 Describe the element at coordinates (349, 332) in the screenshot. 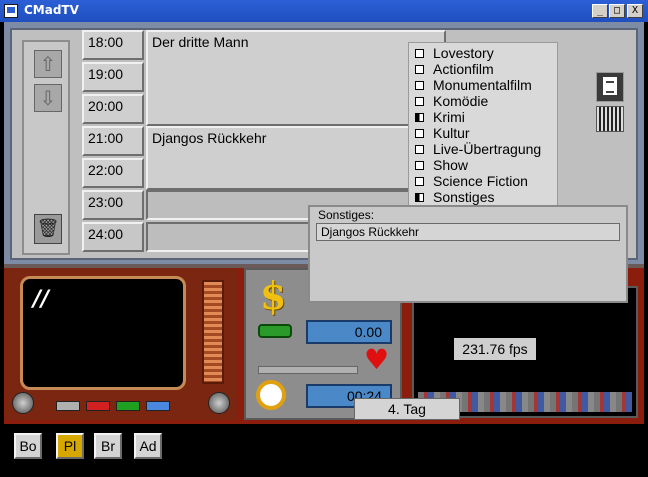

I see `money-display: 0.00` at that location.